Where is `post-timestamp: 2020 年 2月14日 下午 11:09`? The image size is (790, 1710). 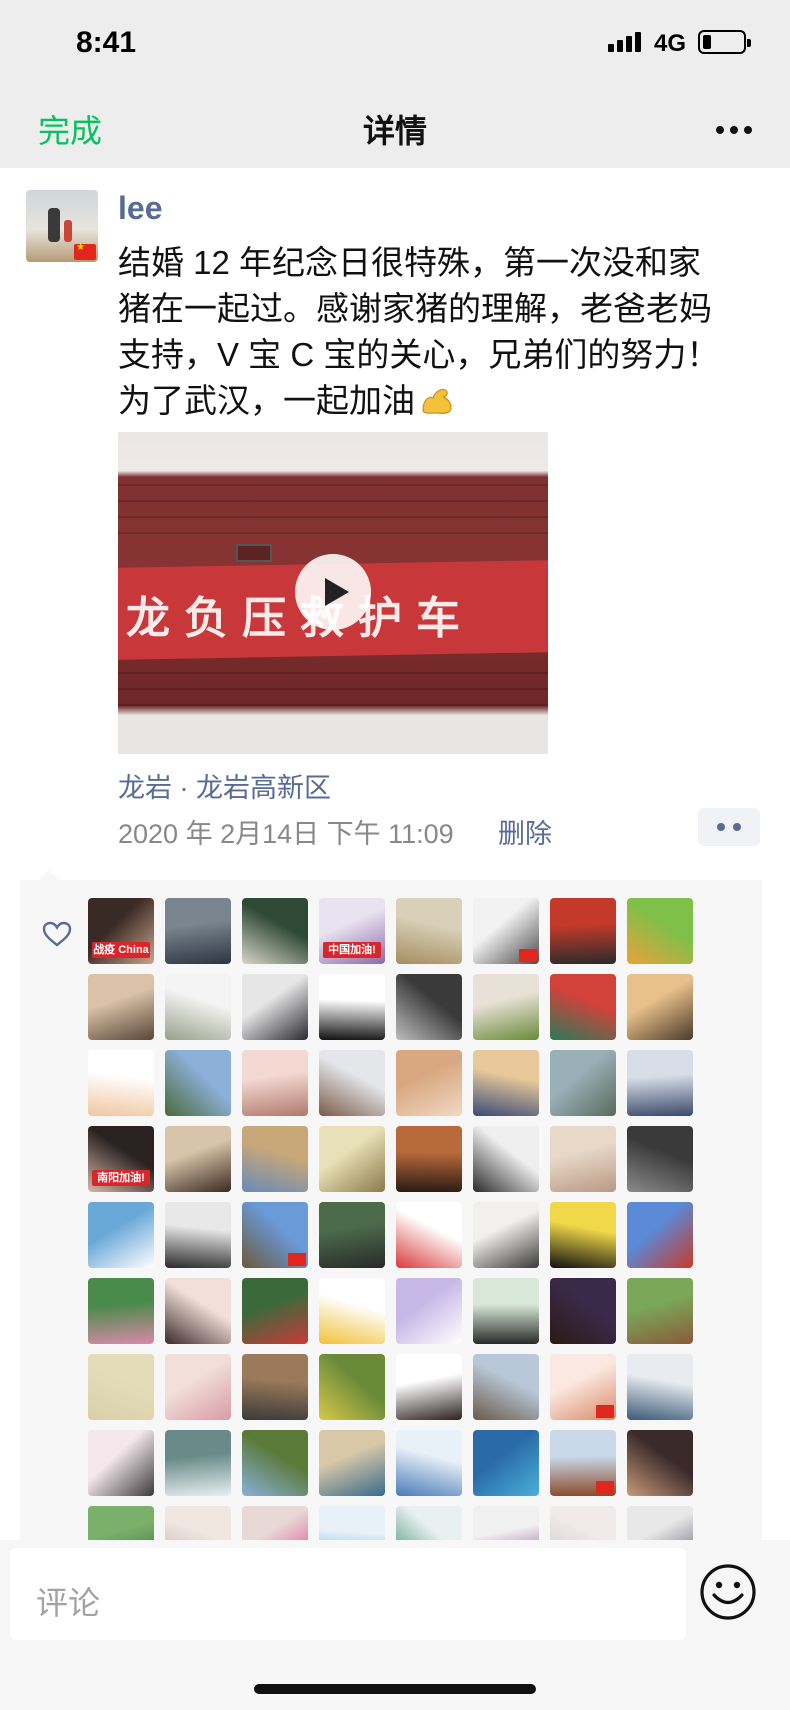
post-timestamp: 2020 年 2月14日 下午 11:09 is located at coordinates (286, 834).